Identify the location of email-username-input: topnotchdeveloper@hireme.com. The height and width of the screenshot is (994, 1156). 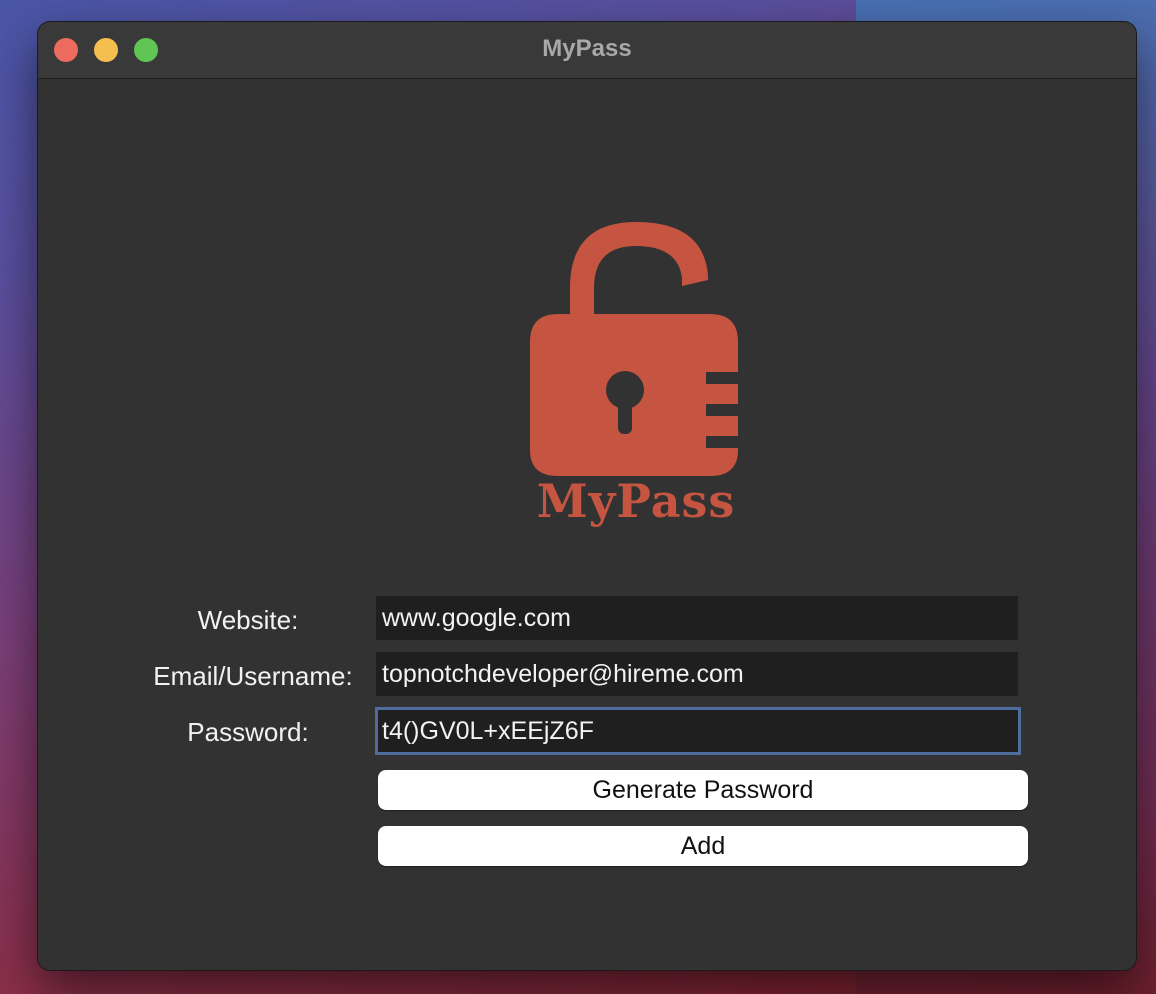
(697, 674).